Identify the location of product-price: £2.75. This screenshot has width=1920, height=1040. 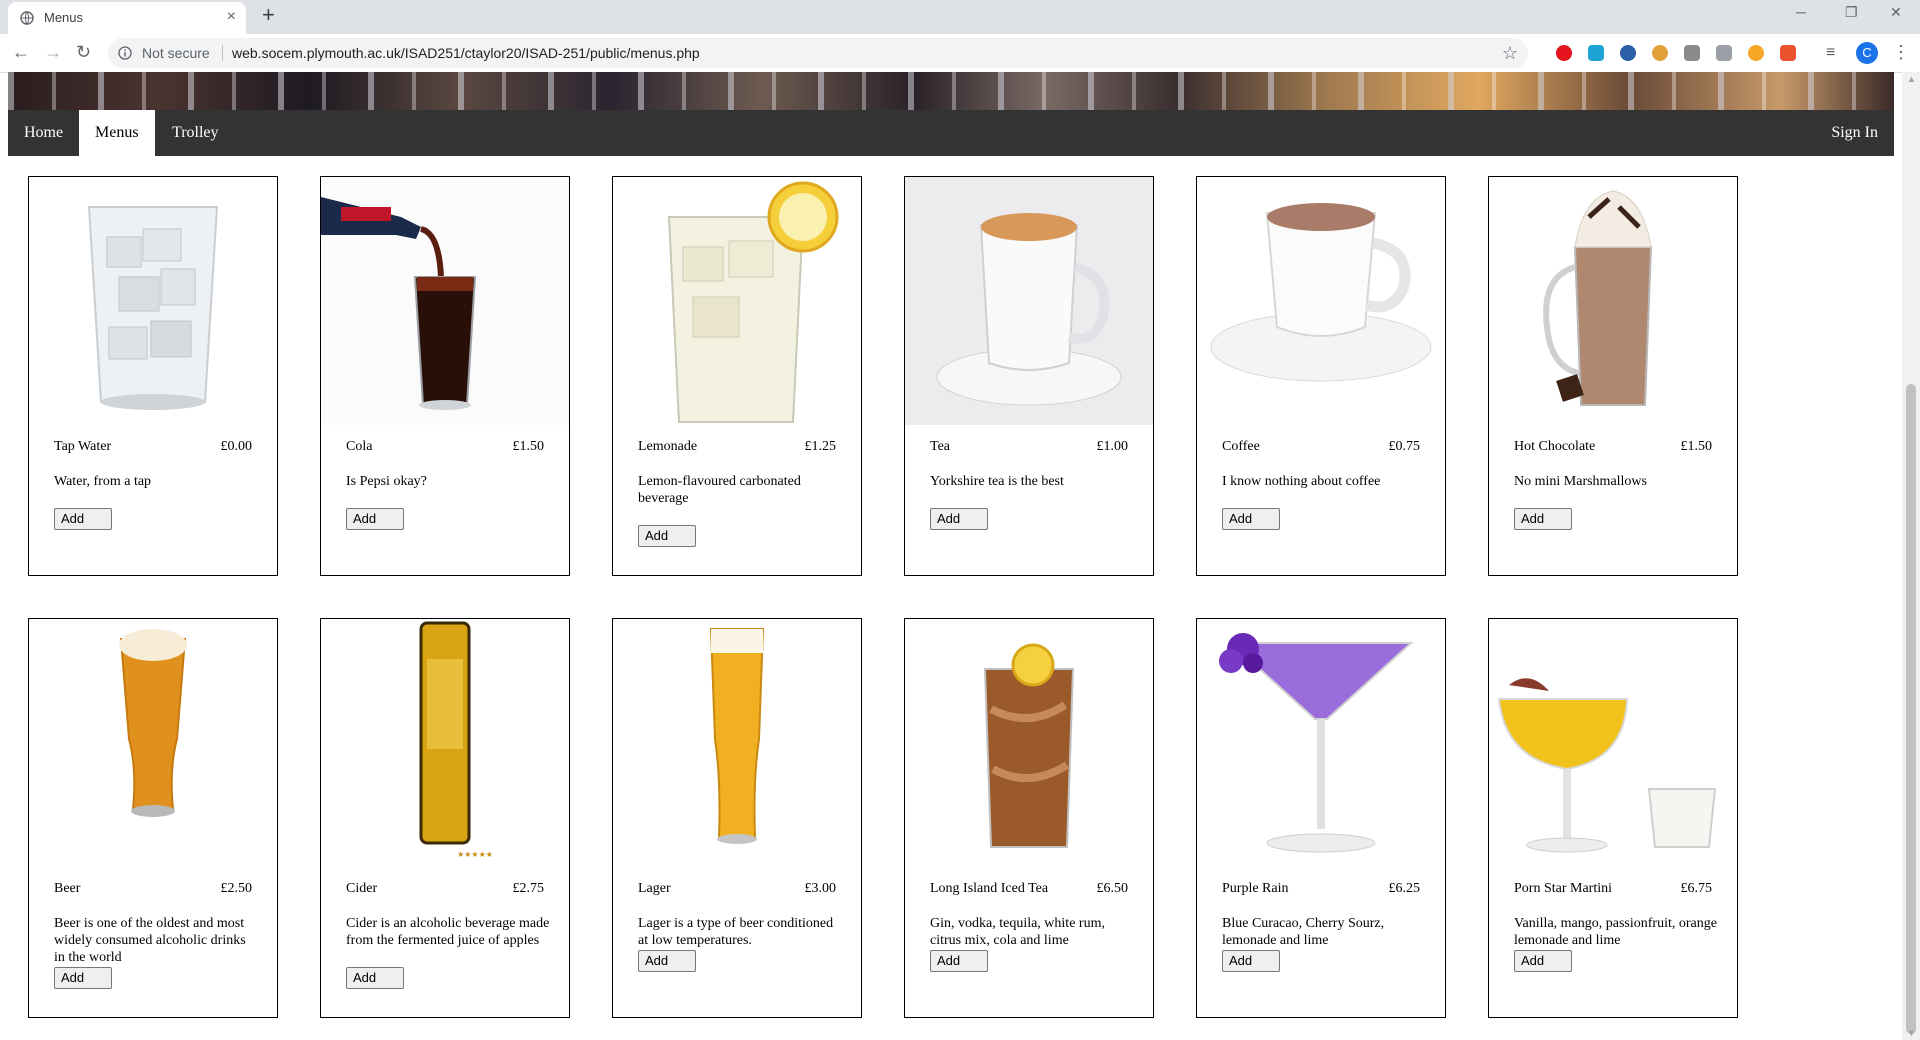
(528, 888).